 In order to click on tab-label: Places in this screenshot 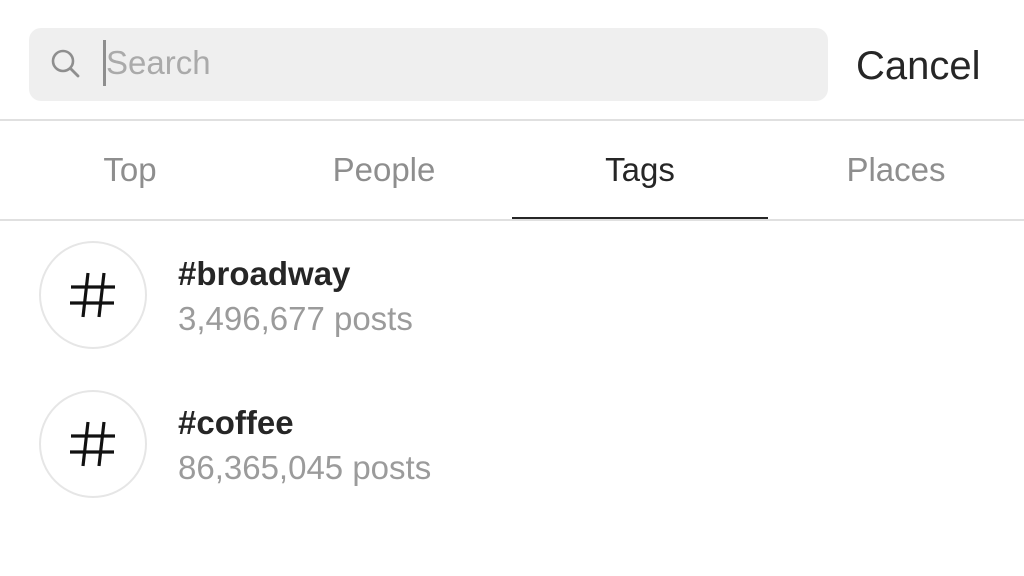, I will do `click(896, 169)`.